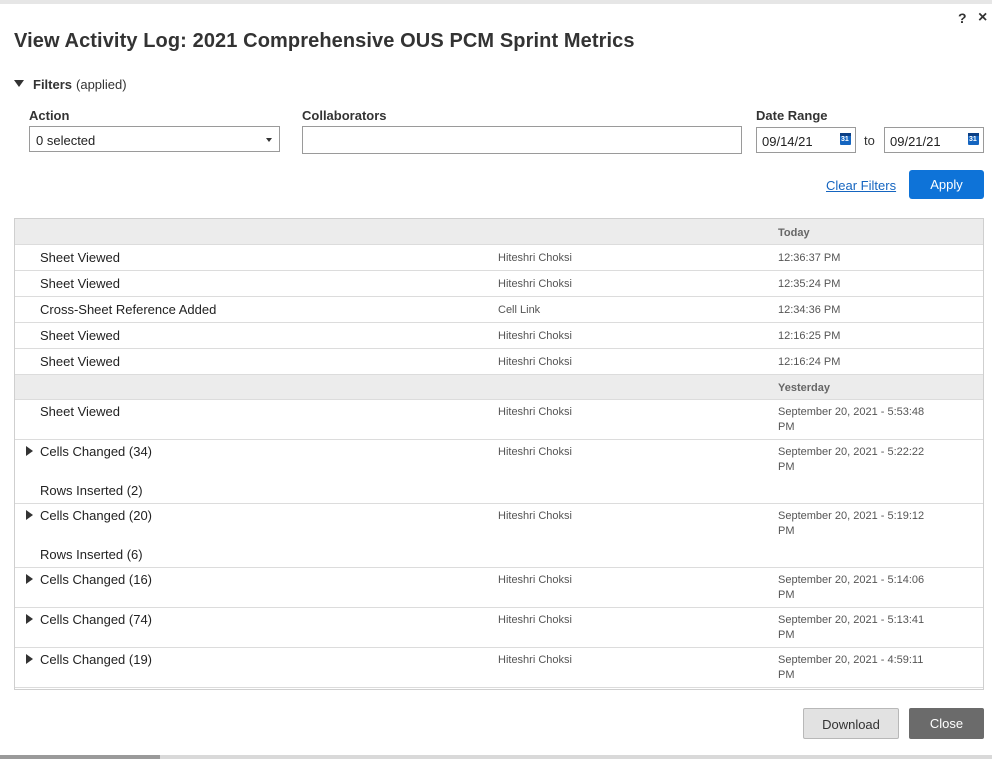 This screenshot has width=992, height=759. Describe the element at coordinates (851, 667) in the screenshot. I see `row-time: September 20, 2021 - 4:59:11 PM` at that location.